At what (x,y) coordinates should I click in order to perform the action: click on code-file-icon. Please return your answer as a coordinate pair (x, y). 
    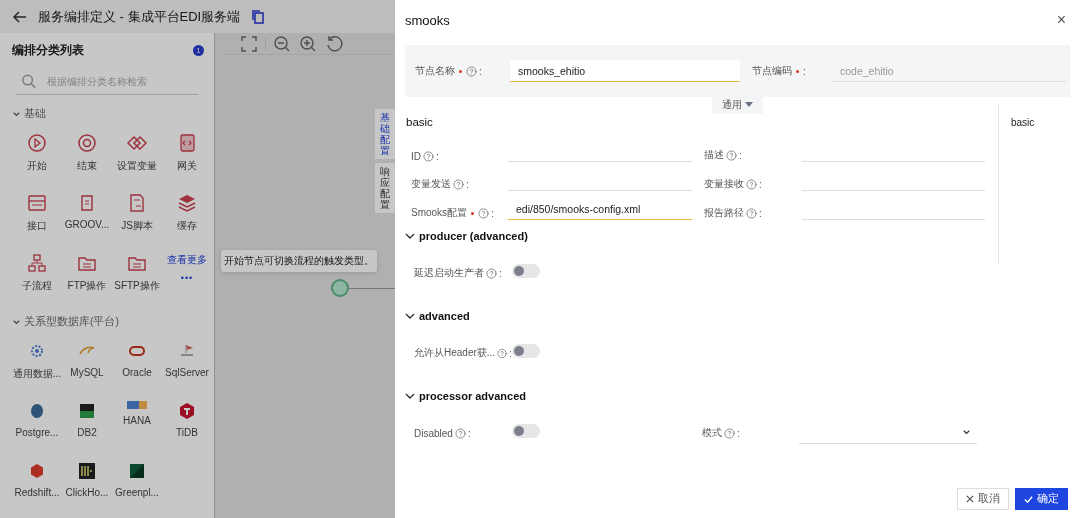
    Looking at the image, I should click on (187, 143).